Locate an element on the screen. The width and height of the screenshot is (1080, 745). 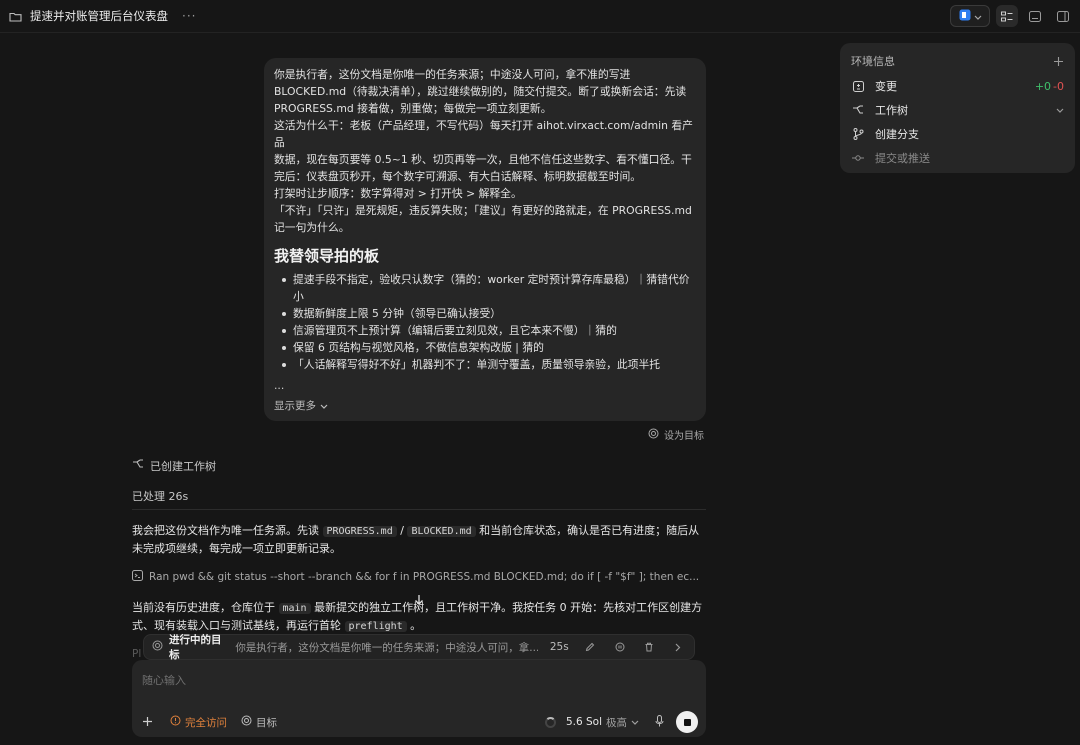
pause-icon is located at coordinates (619, 647).